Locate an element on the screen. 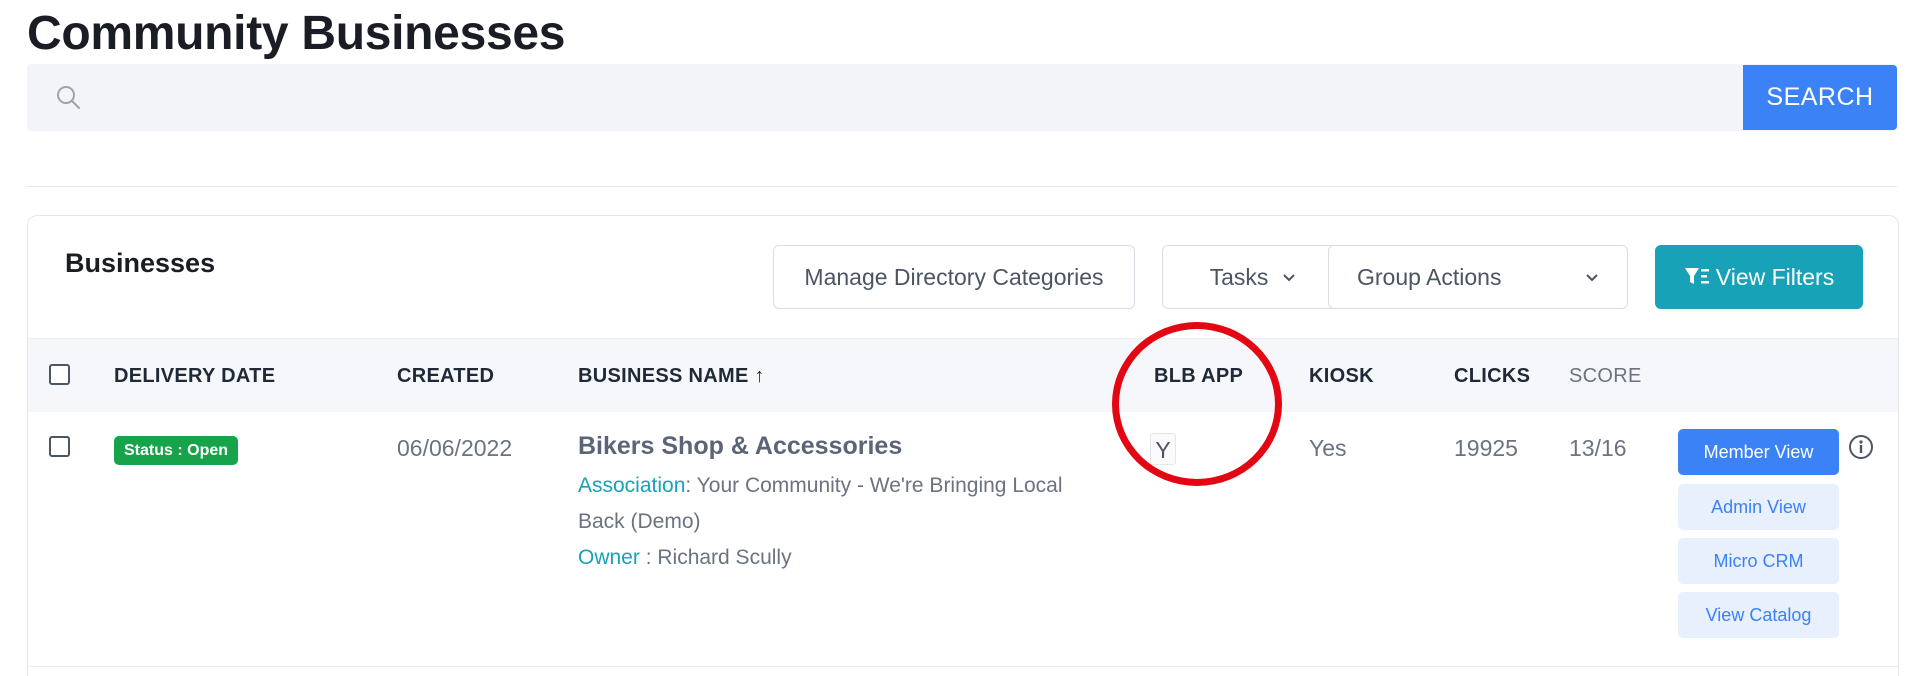  owner-link: Owner is located at coordinates (609, 557).